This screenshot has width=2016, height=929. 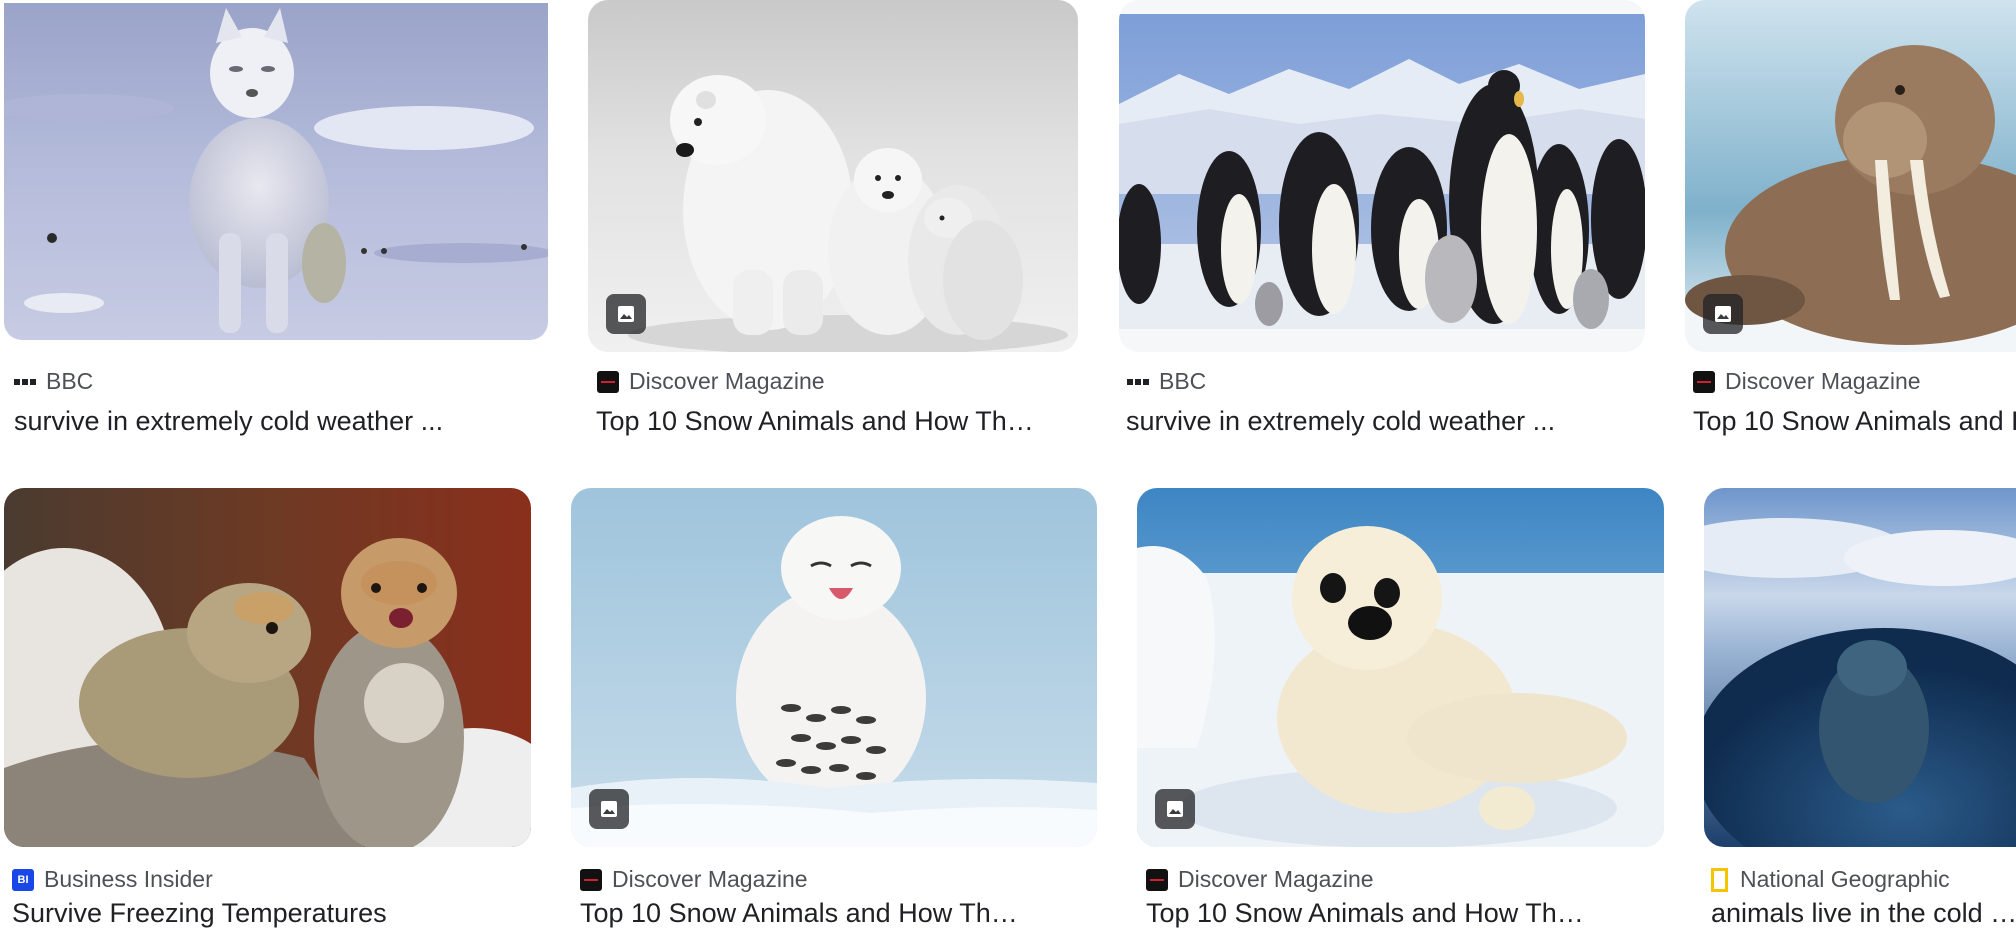 I want to click on thumbnail-polar-bears, so click(x=833, y=176).